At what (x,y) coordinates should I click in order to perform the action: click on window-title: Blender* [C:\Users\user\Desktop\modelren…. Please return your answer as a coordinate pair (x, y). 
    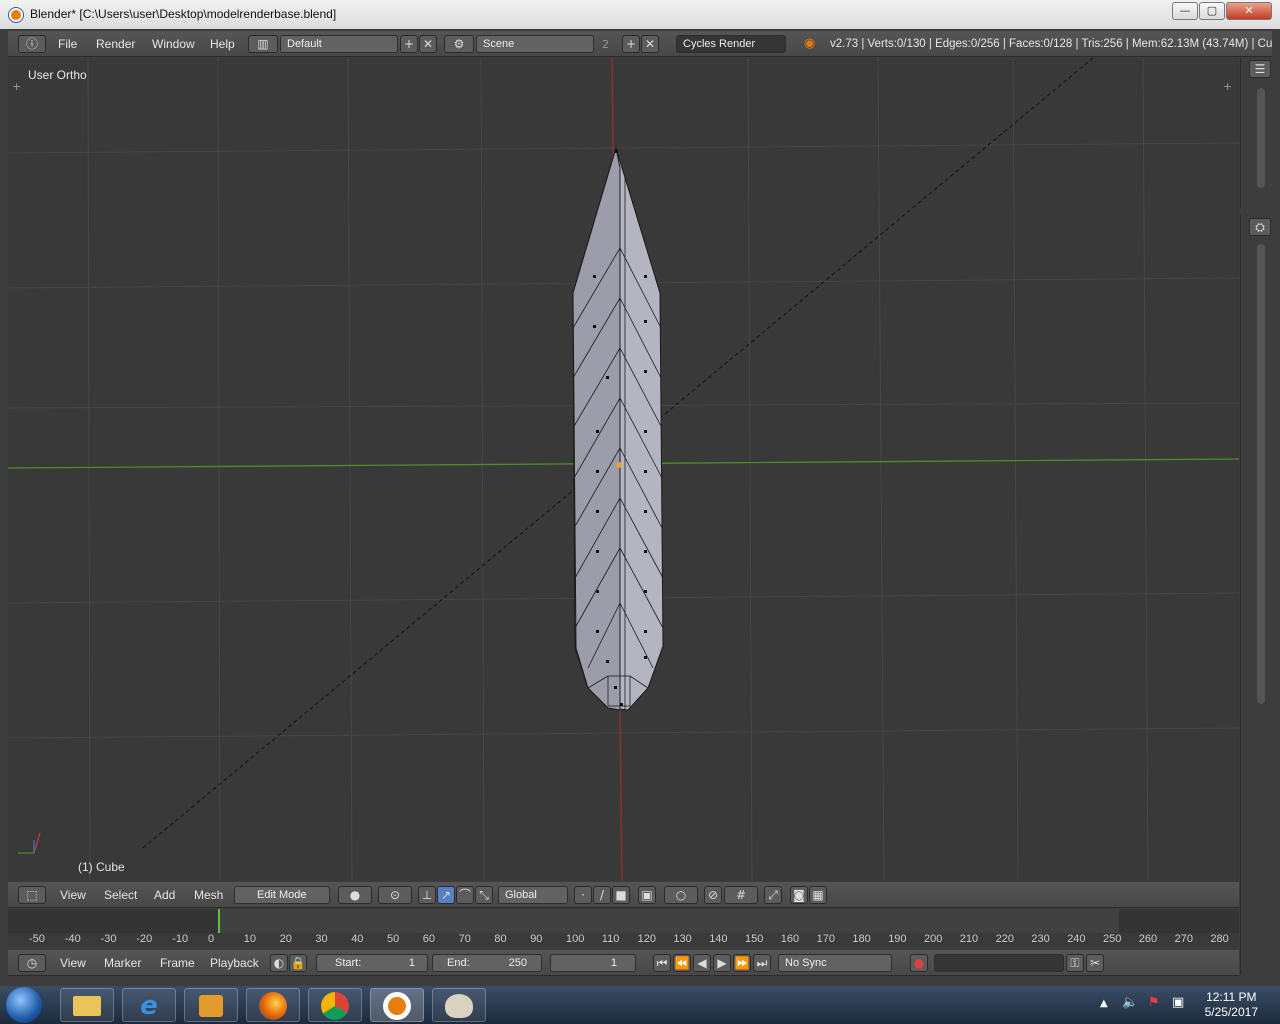
    Looking at the image, I should click on (183, 14).